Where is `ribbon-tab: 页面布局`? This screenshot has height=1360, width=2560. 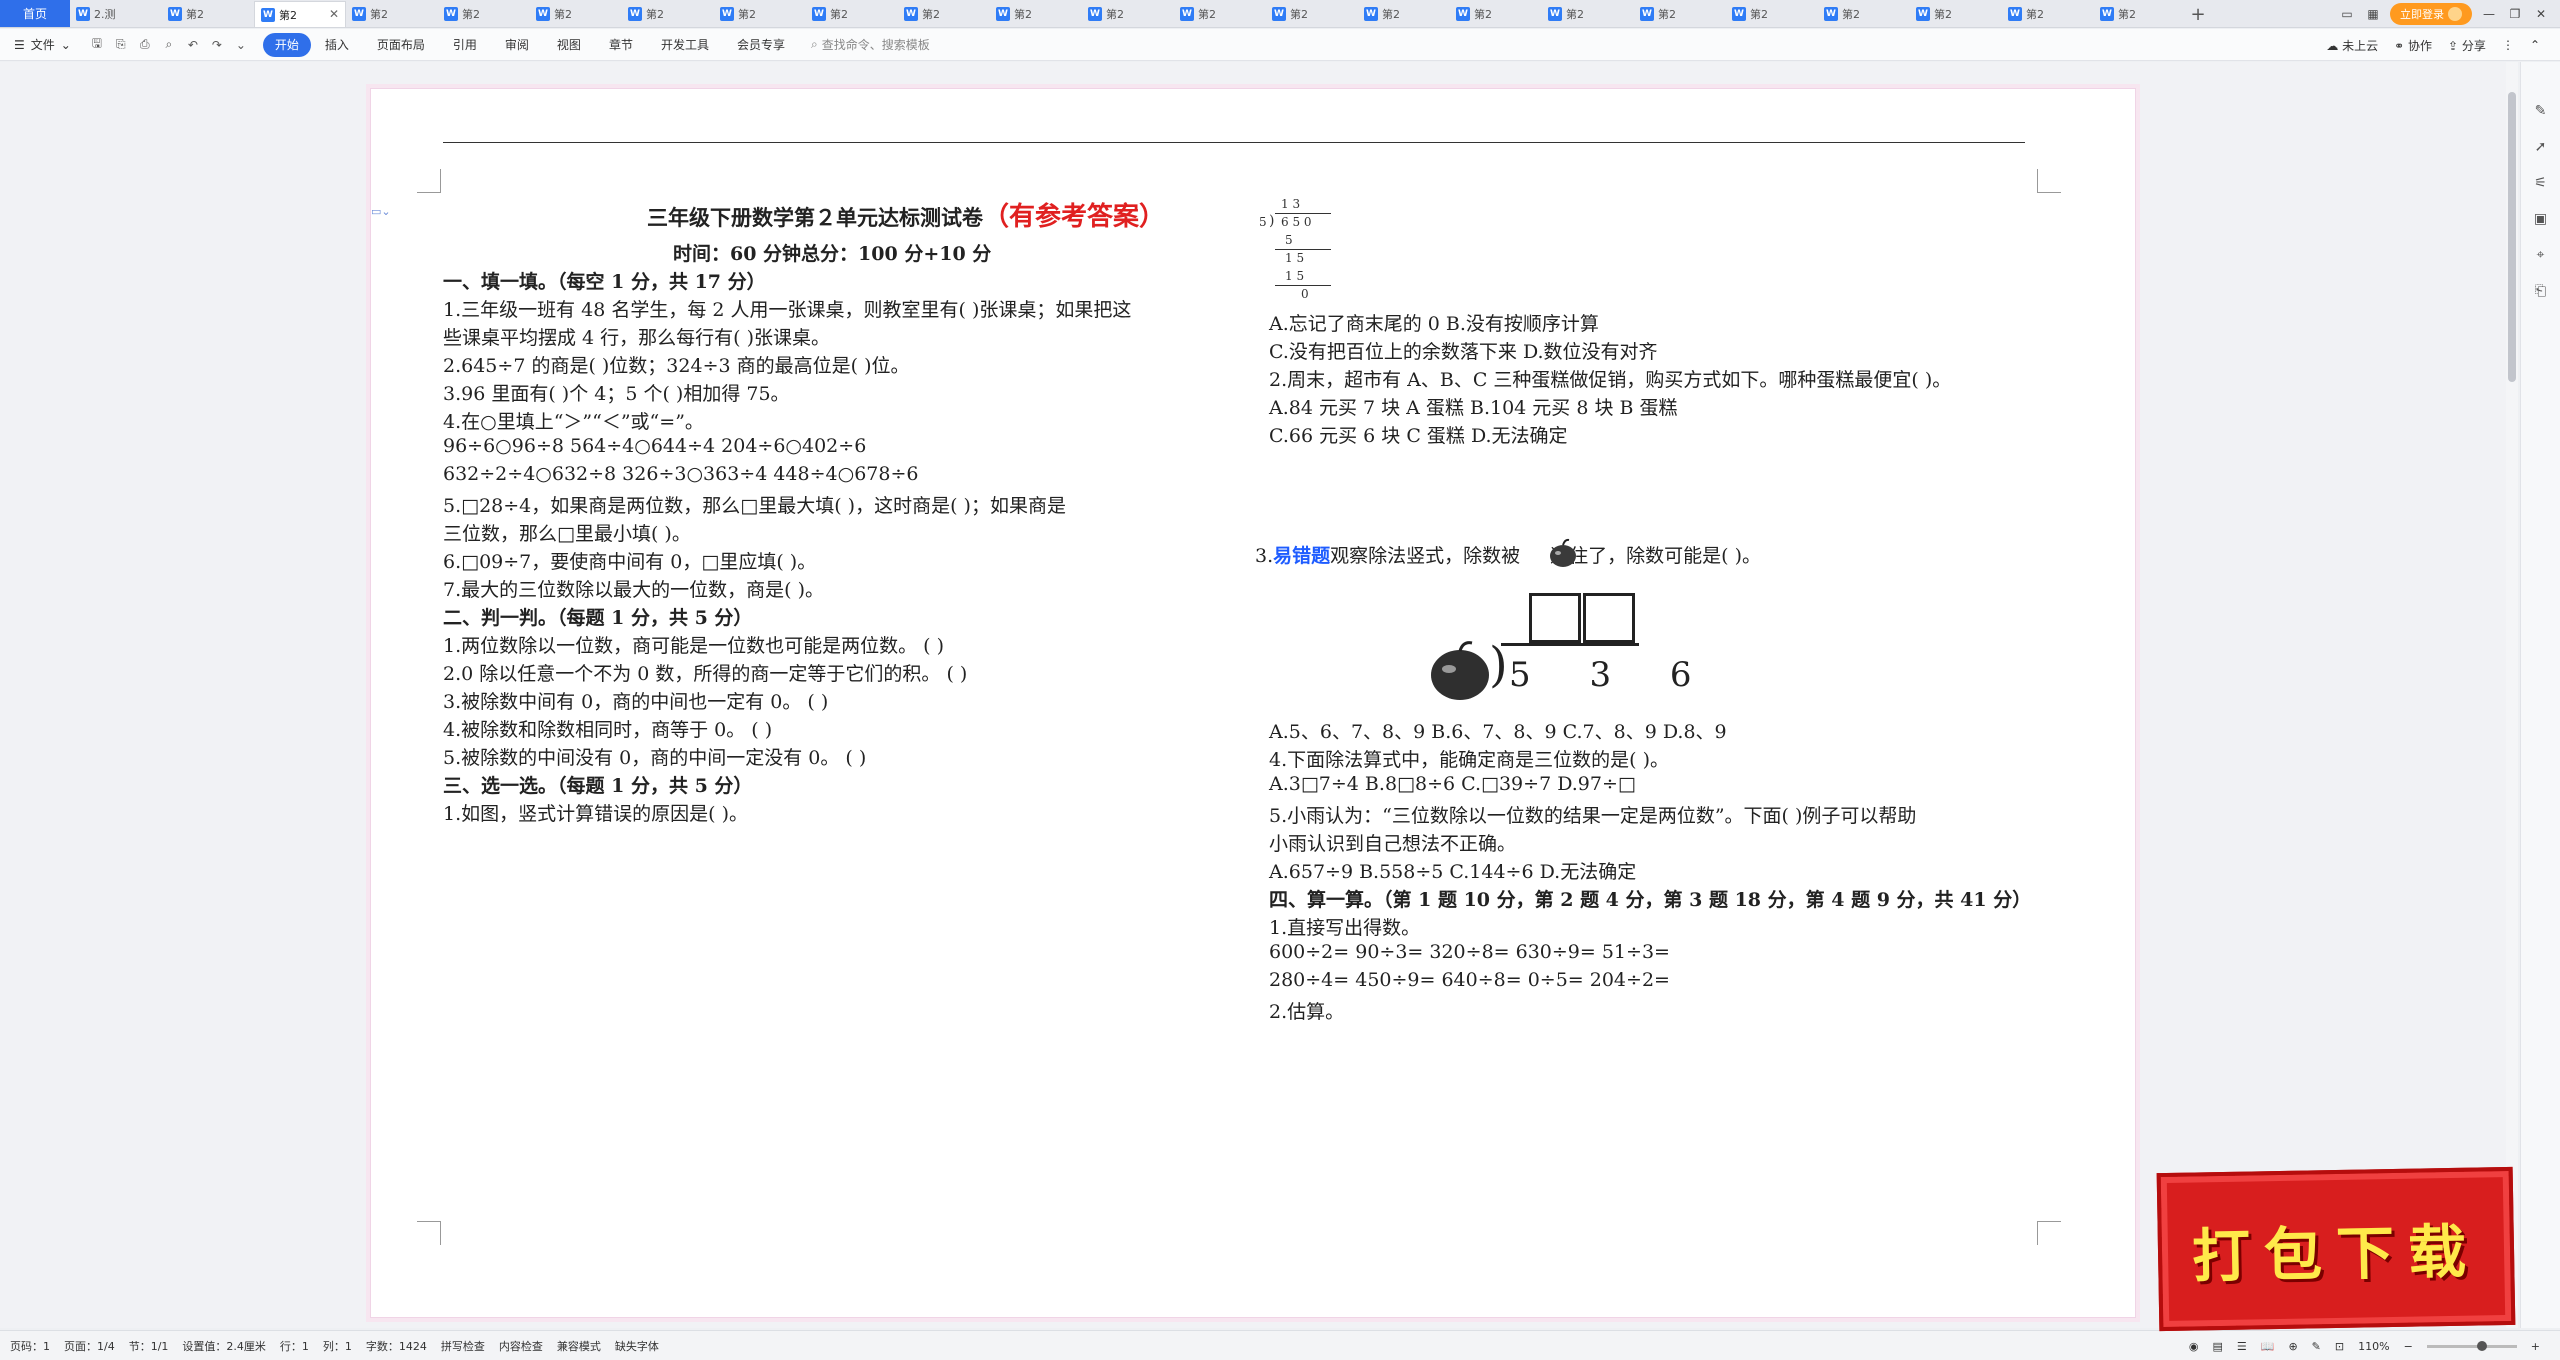
ribbon-tab: 页面布局 is located at coordinates (401, 45).